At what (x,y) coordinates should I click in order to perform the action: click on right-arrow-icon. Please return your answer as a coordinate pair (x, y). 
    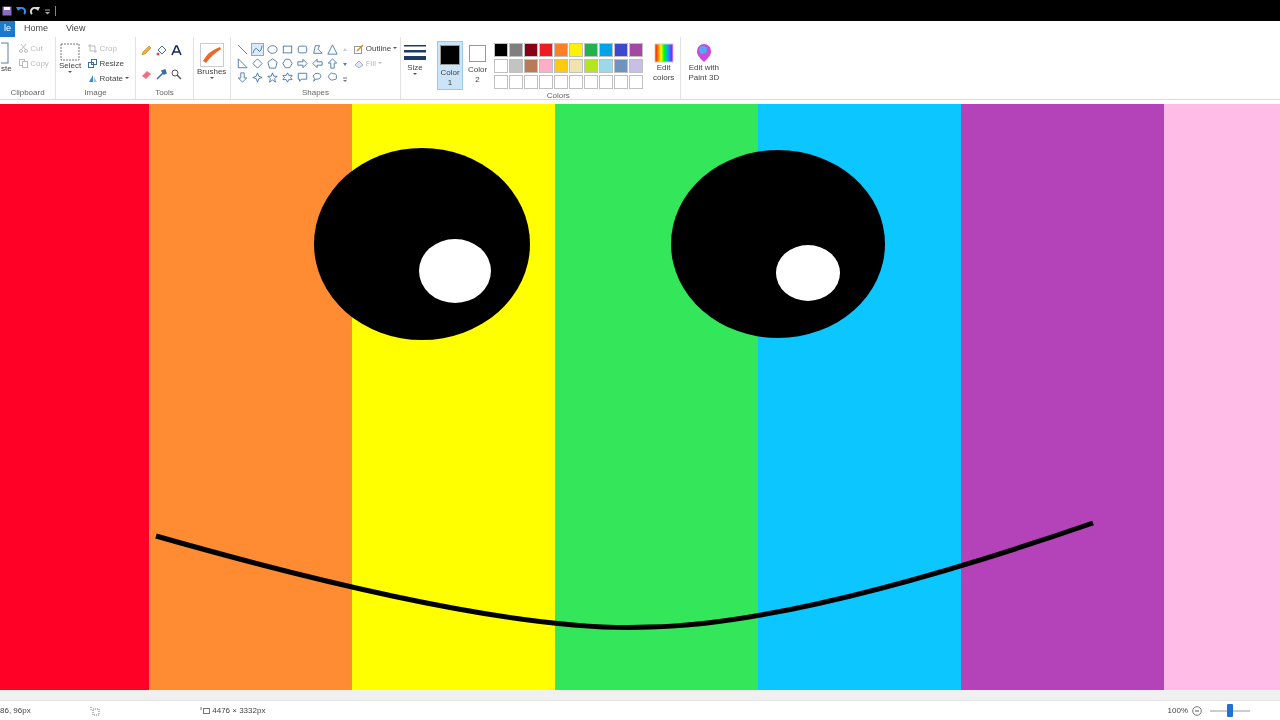
    Looking at the image, I should click on (302, 63).